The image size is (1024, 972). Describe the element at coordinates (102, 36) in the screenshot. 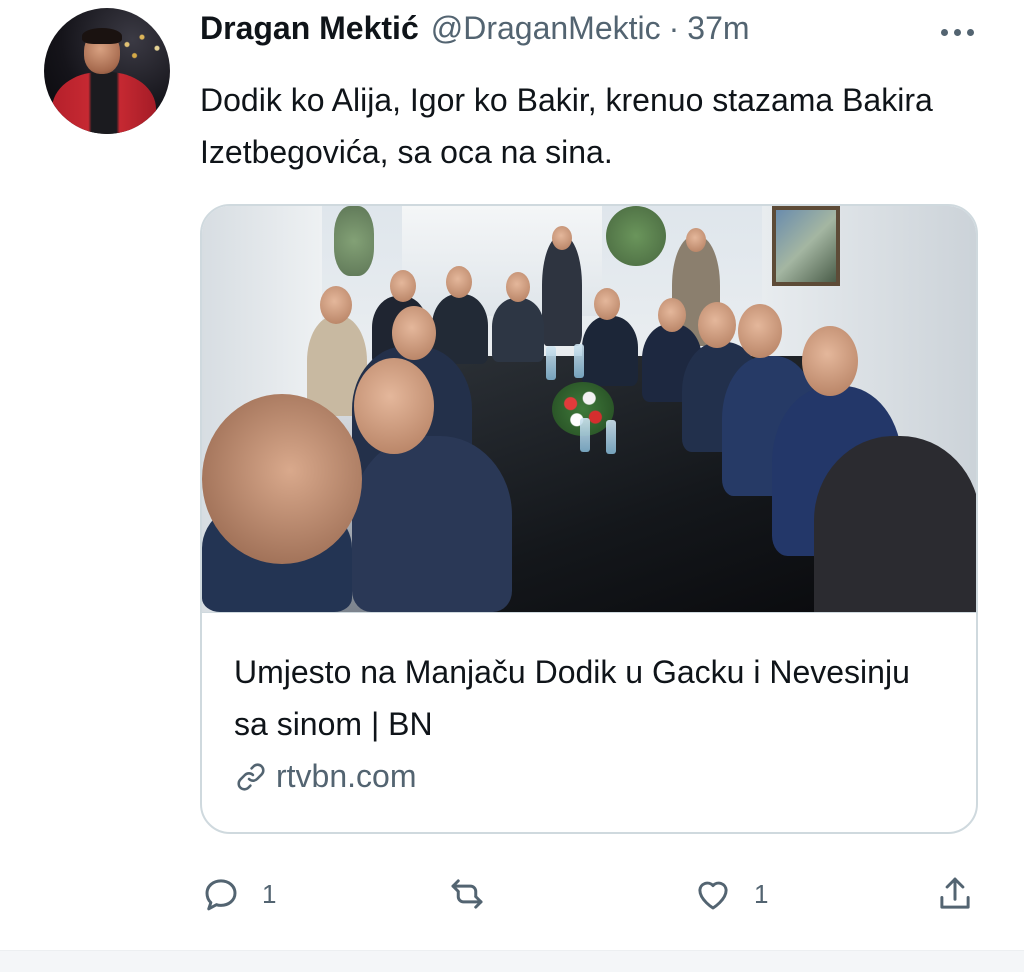

I see `avatar-hair` at that location.